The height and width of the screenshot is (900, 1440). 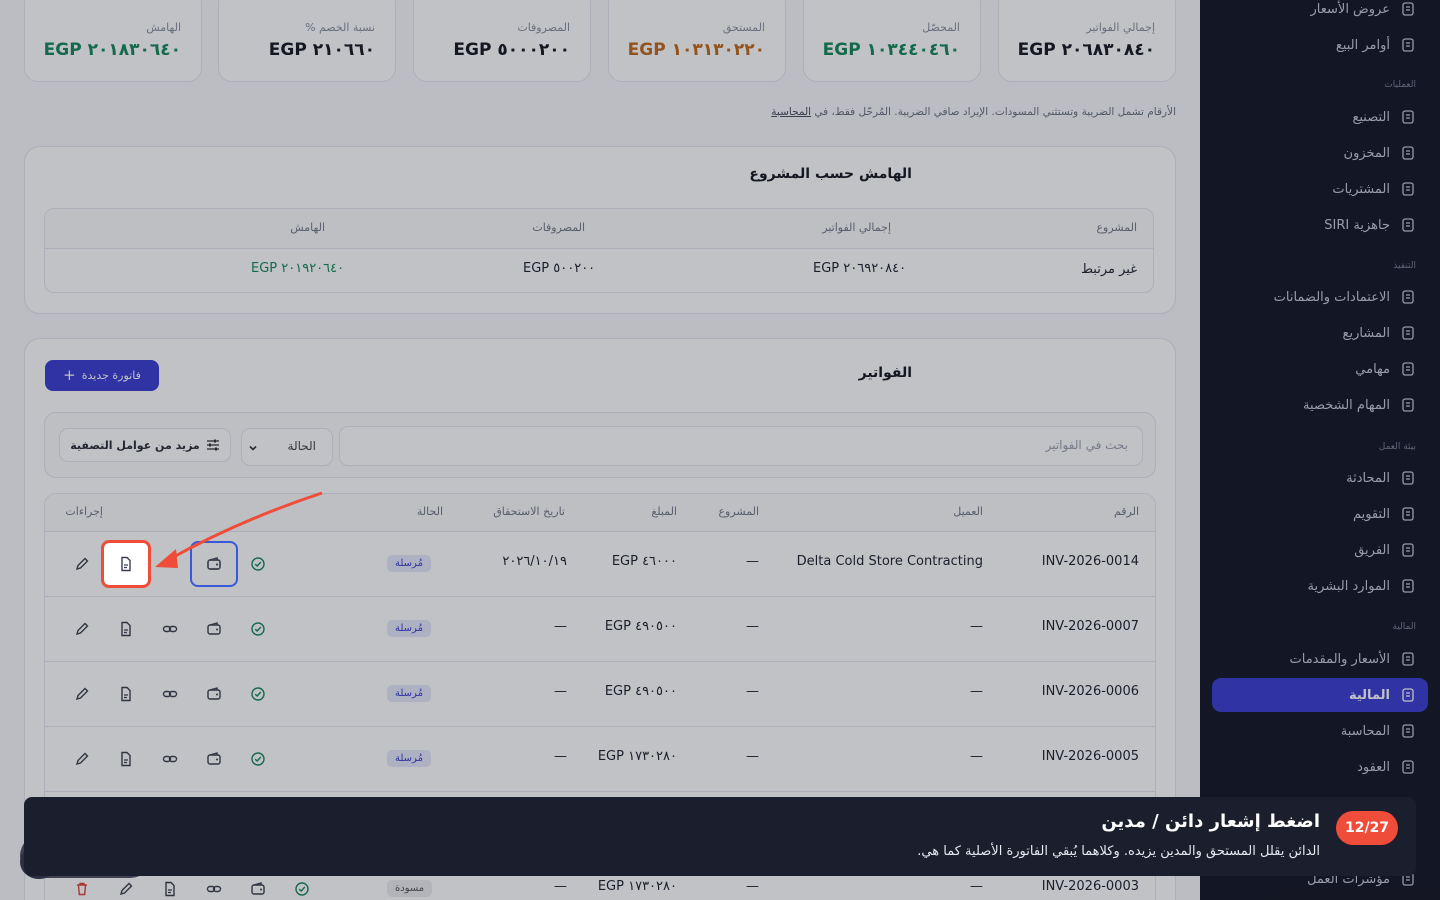 I want to click on sidebar-item: المشتريات, so click(x=1320, y=189).